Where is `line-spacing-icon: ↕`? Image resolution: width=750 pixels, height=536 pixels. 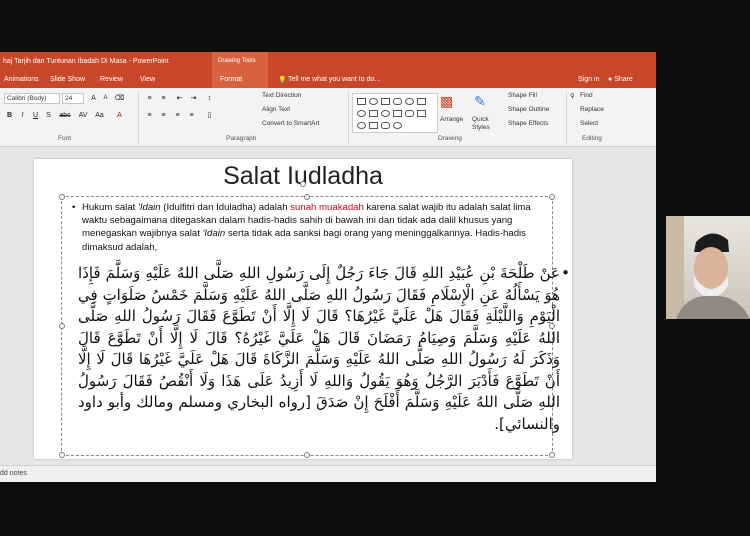
line-spacing-icon: ↕ is located at coordinates (209, 98).